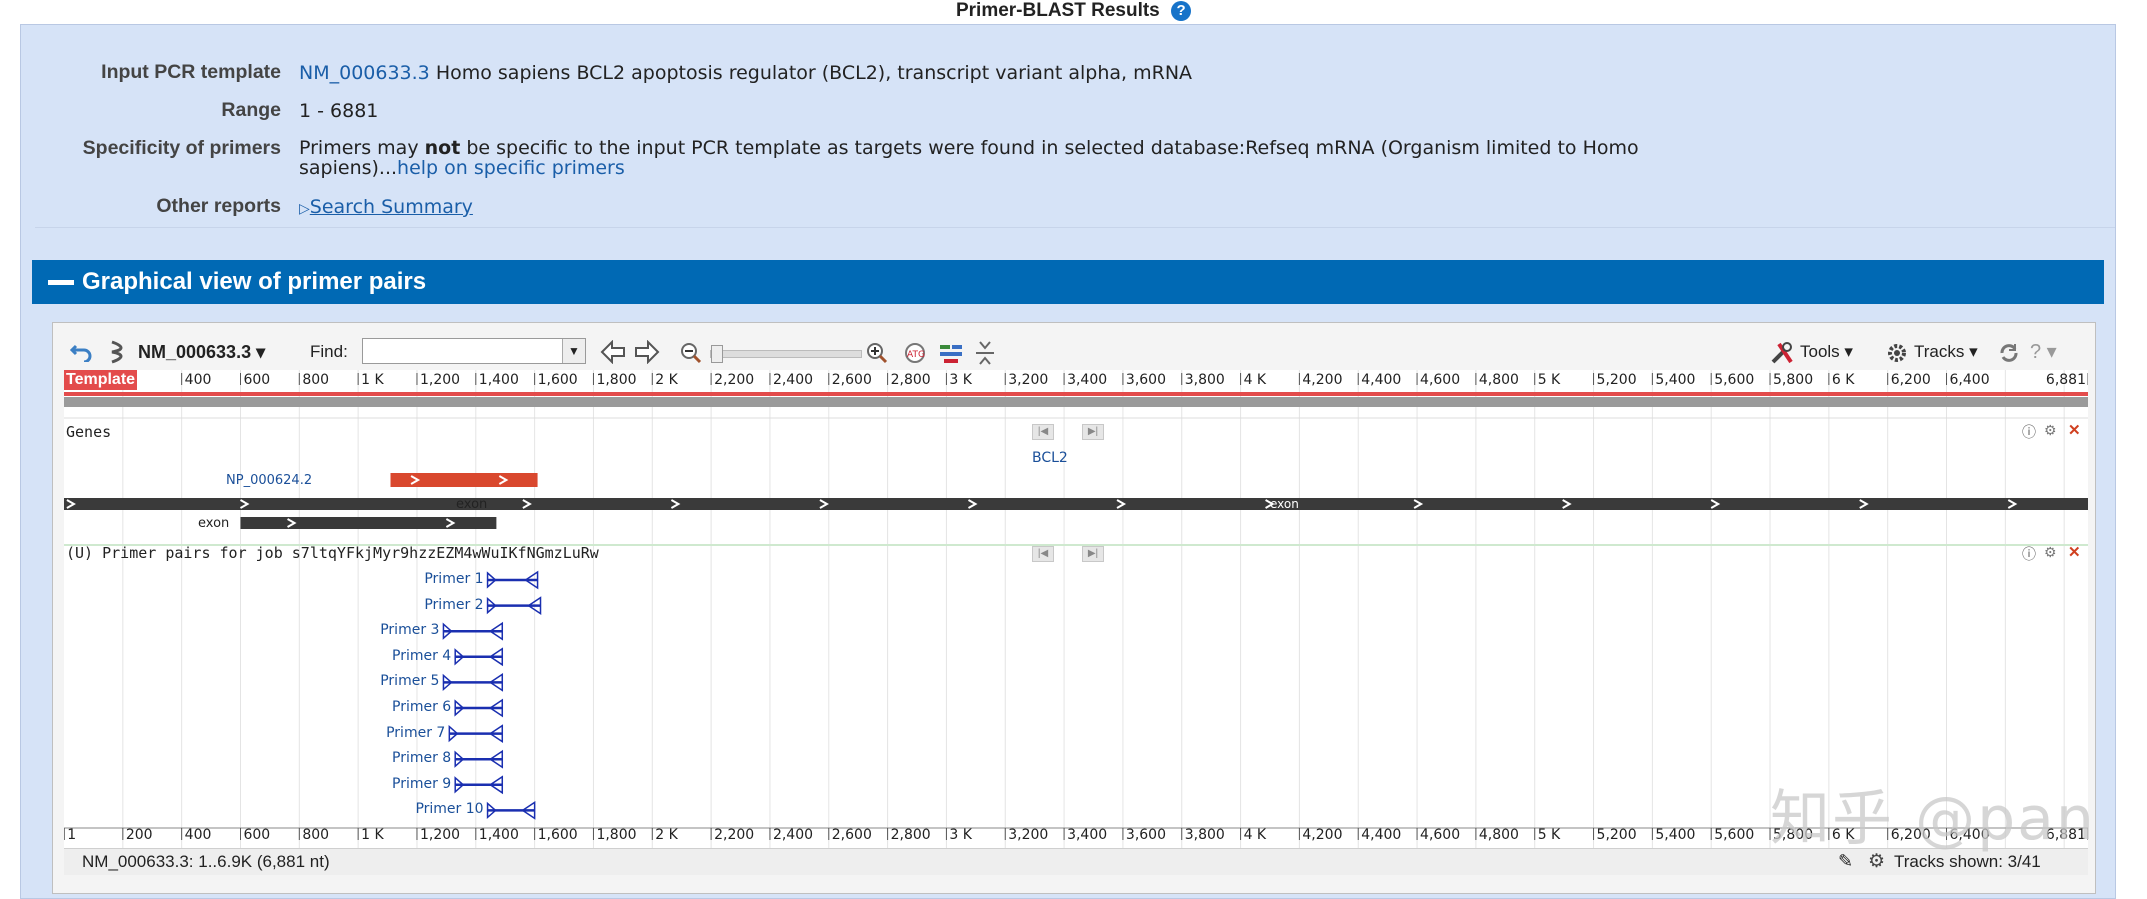 The width and height of the screenshot is (2147, 899). What do you see at coordinates (1255, 380) in the screenshot?
I see `top-tick-label: 4 K` at bounding box center [1255, 380].